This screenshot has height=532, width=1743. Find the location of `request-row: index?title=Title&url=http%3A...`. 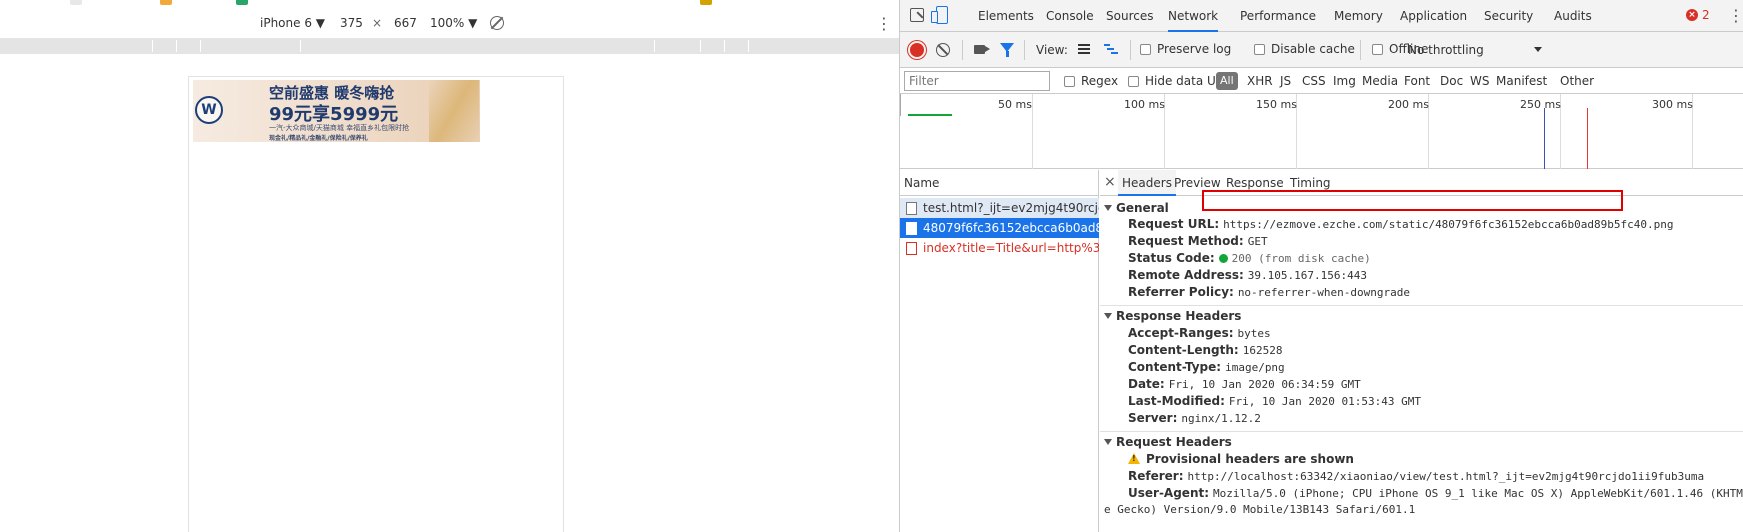

request-row: index?title=Title&url=http%3A... is located at coordinates (999, 248).